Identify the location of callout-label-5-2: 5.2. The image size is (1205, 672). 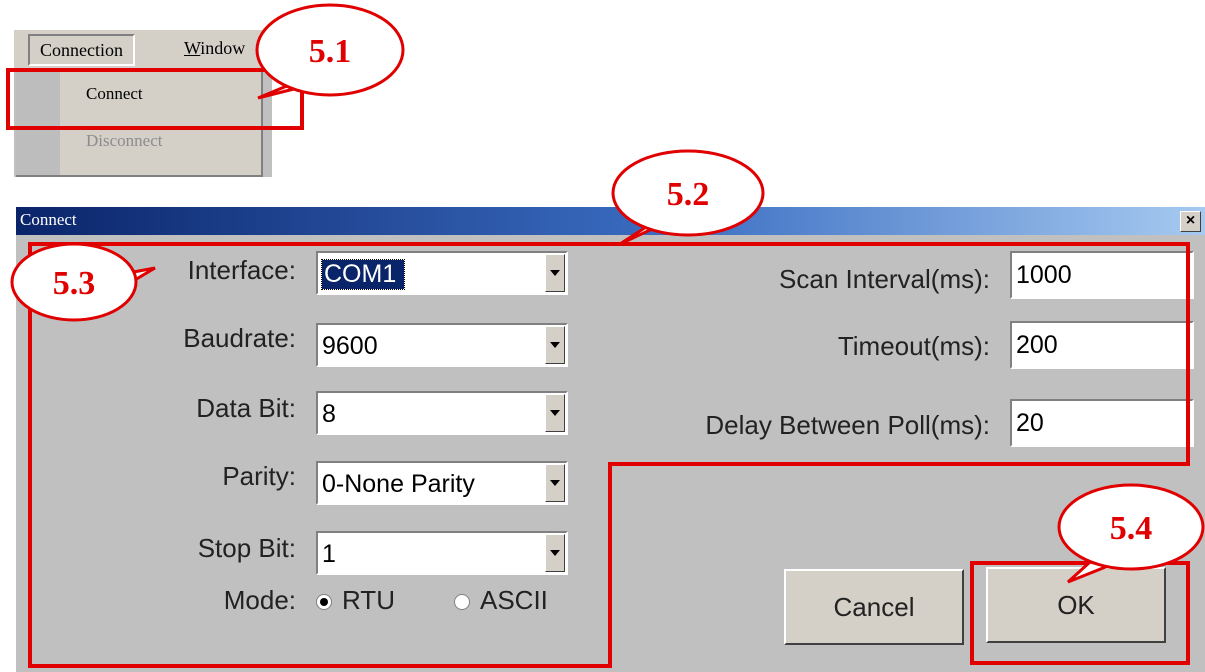
(688, 194).